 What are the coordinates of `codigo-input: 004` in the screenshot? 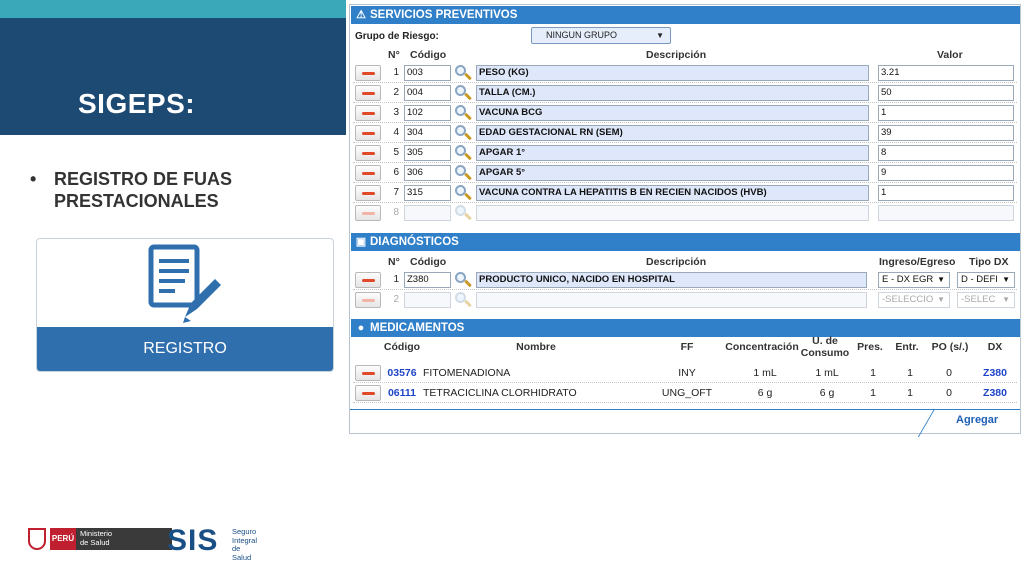 It's located at (427, 93).